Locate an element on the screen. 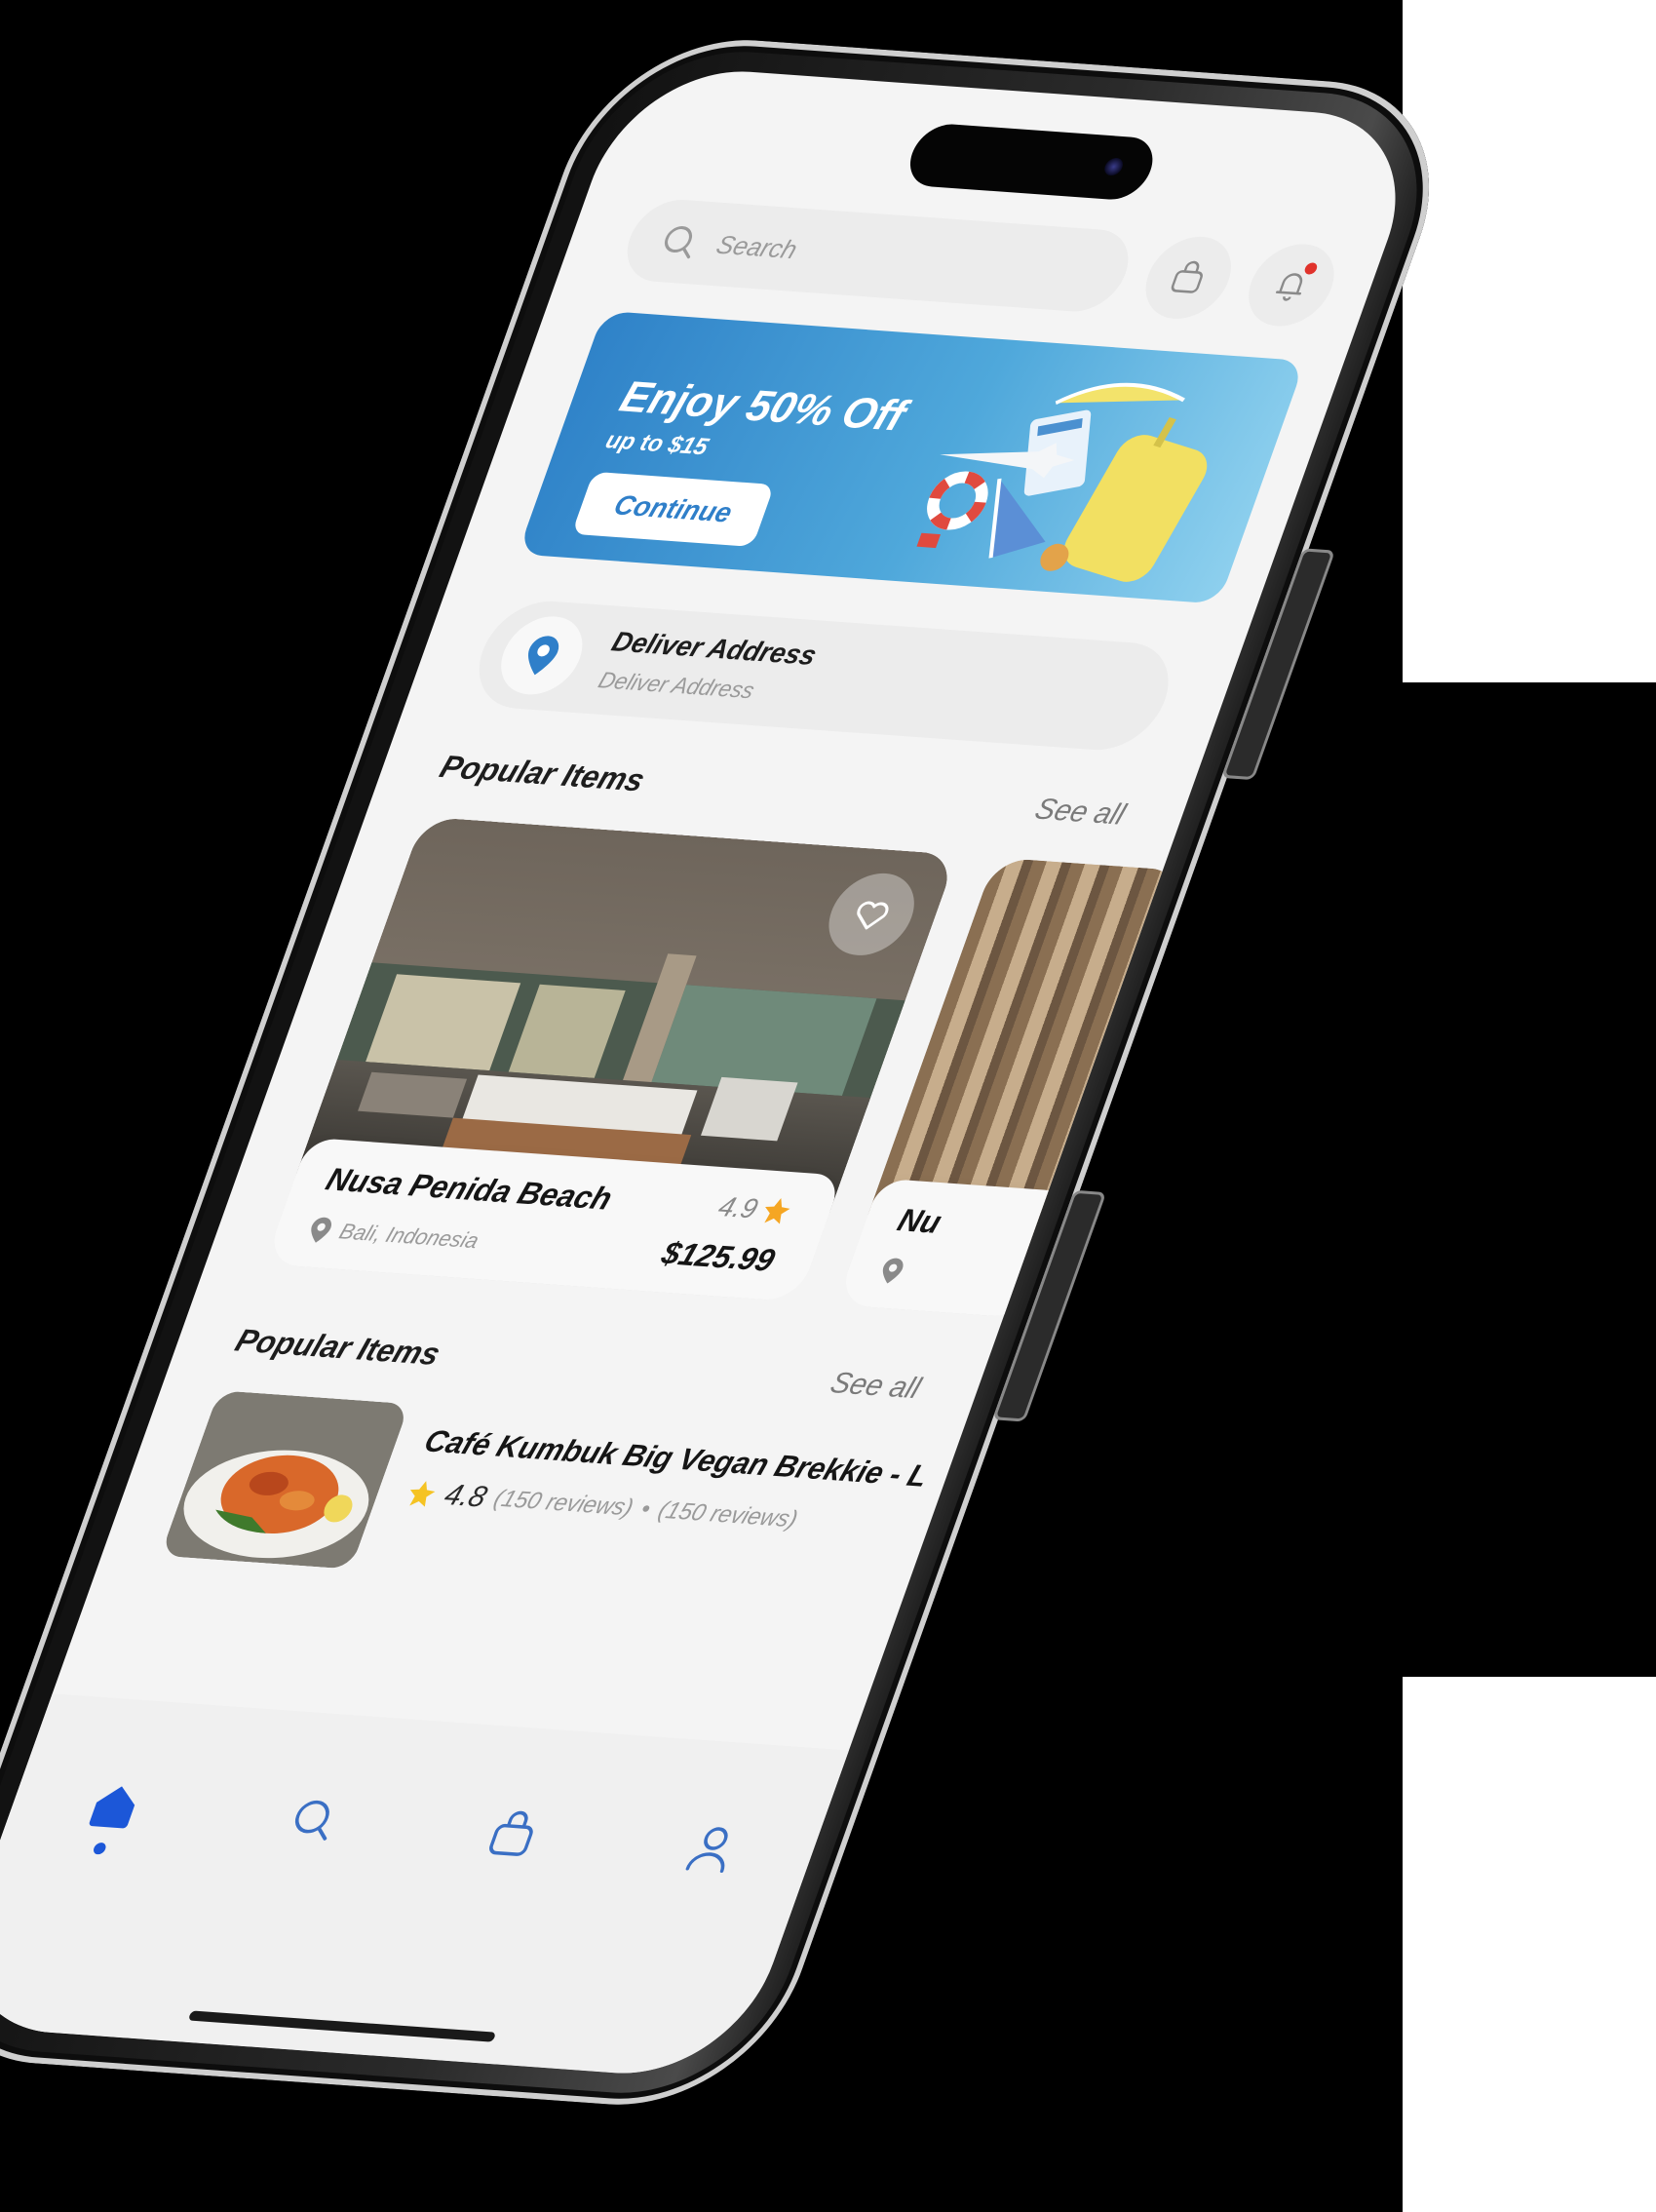 The width and height of the screenshot is (1656, 2212). item-location: Bali, Indonesia is located at coordinates (393, 1235).